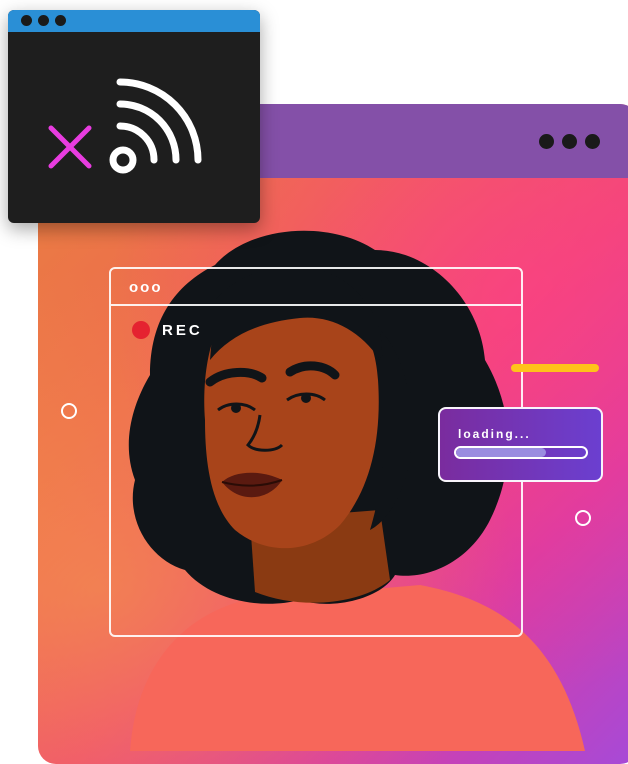  What do you see at coordinates (141, 330) in the screenshot?
I see `record-dot-icon` at bounding box center [141, 330].